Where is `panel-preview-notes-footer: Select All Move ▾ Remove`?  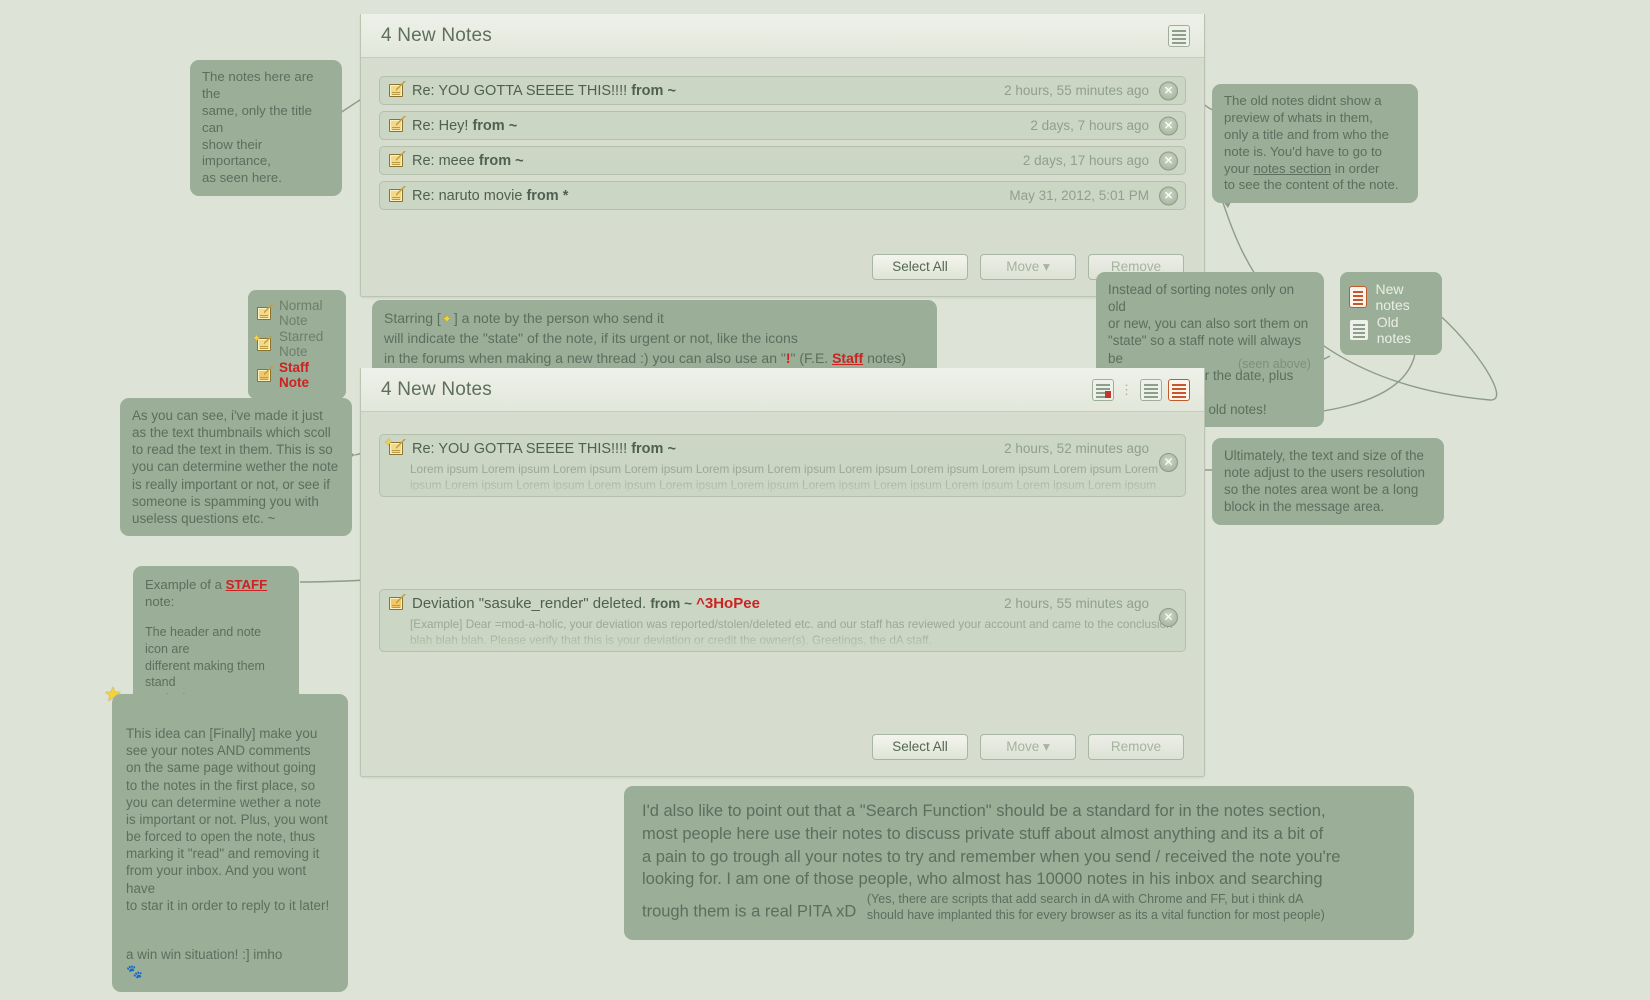
panel-preview-notes-footer: Select All Move ▾ Remove is located at coordinates (782, 714).